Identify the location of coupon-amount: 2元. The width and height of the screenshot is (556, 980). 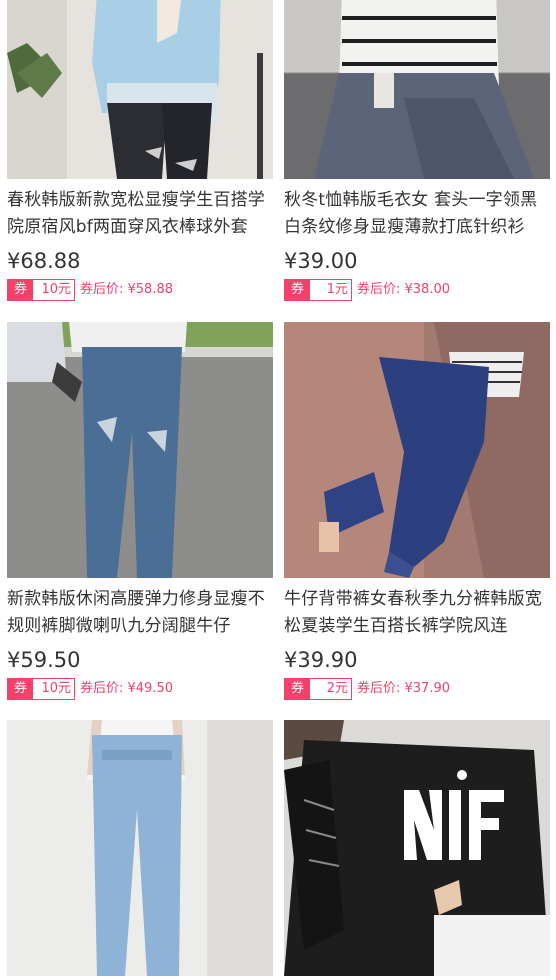
(330, 689).